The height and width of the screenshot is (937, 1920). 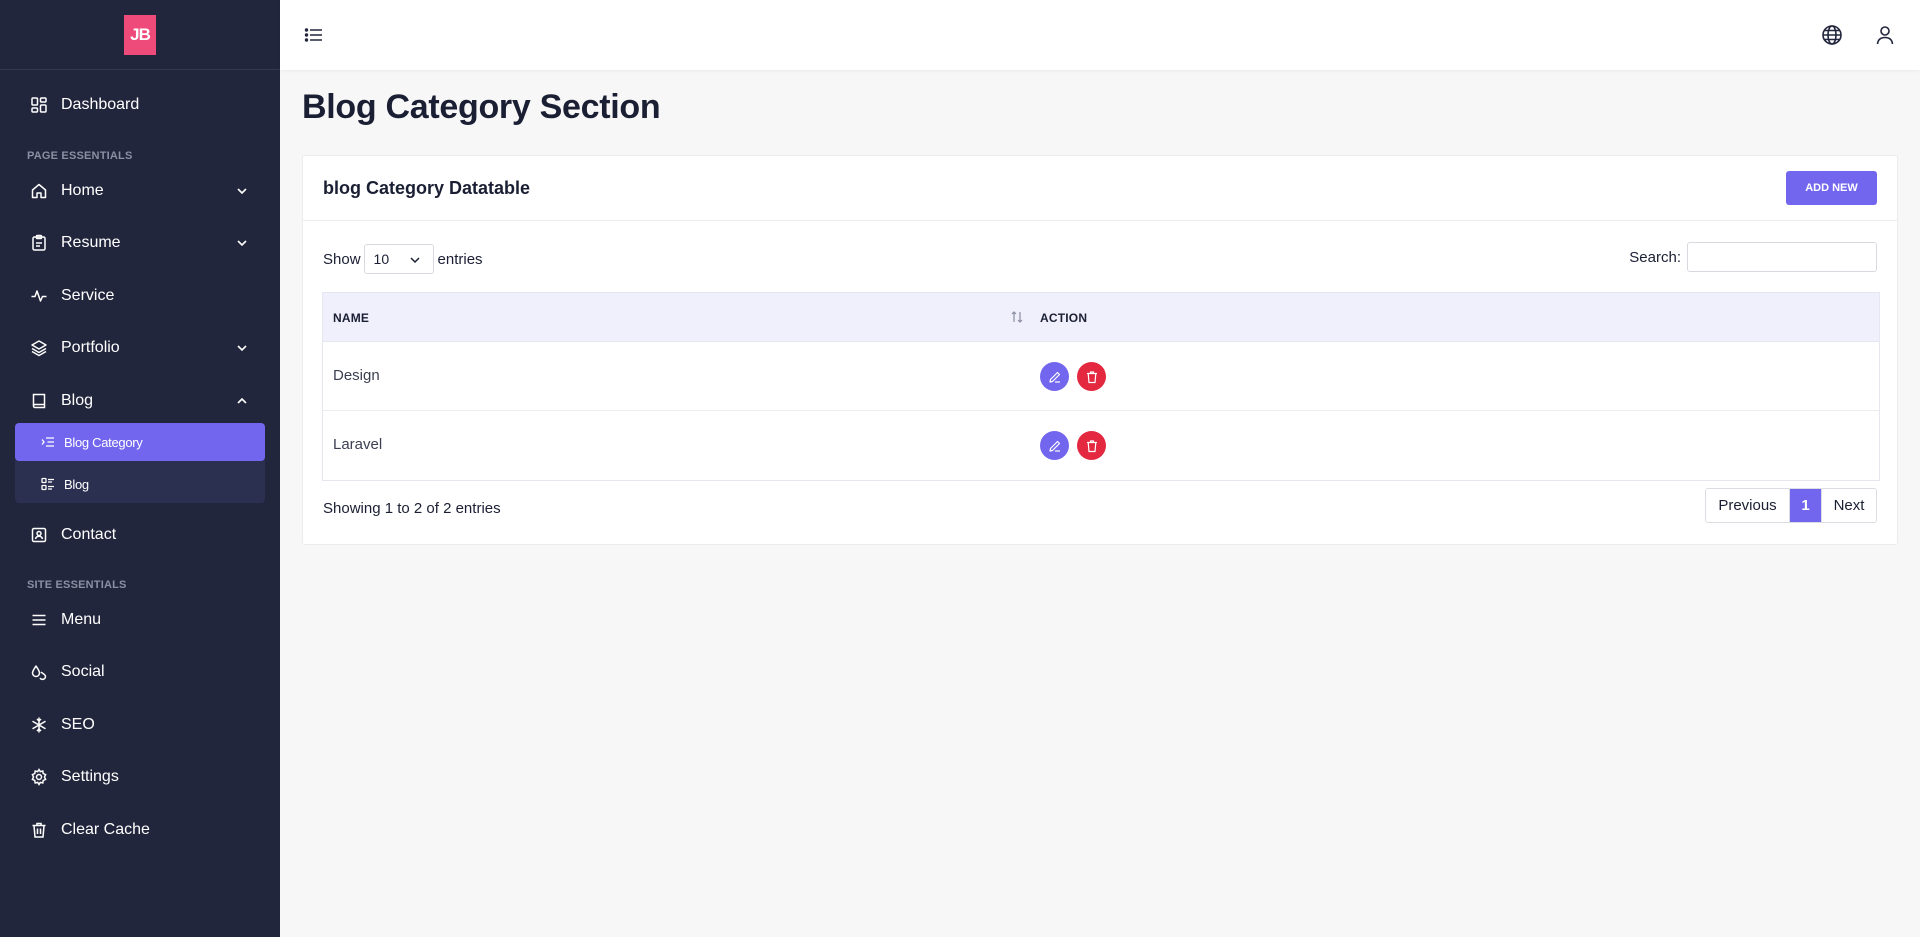 What do you see at coordinates (39, 105) in the screenshot?
I see `dashboard-icon` at bounding box center [39, 105].